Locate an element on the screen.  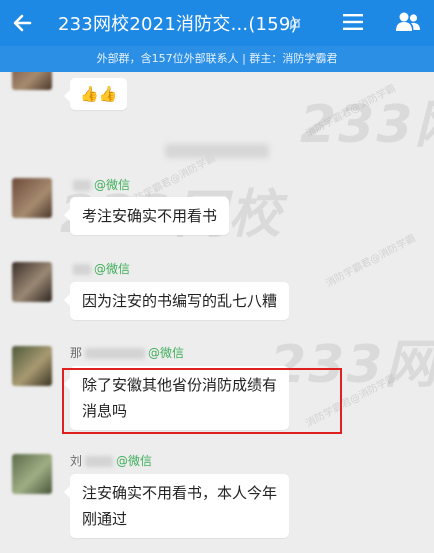
back-arrow-icon is located at coordinates (23, 23).